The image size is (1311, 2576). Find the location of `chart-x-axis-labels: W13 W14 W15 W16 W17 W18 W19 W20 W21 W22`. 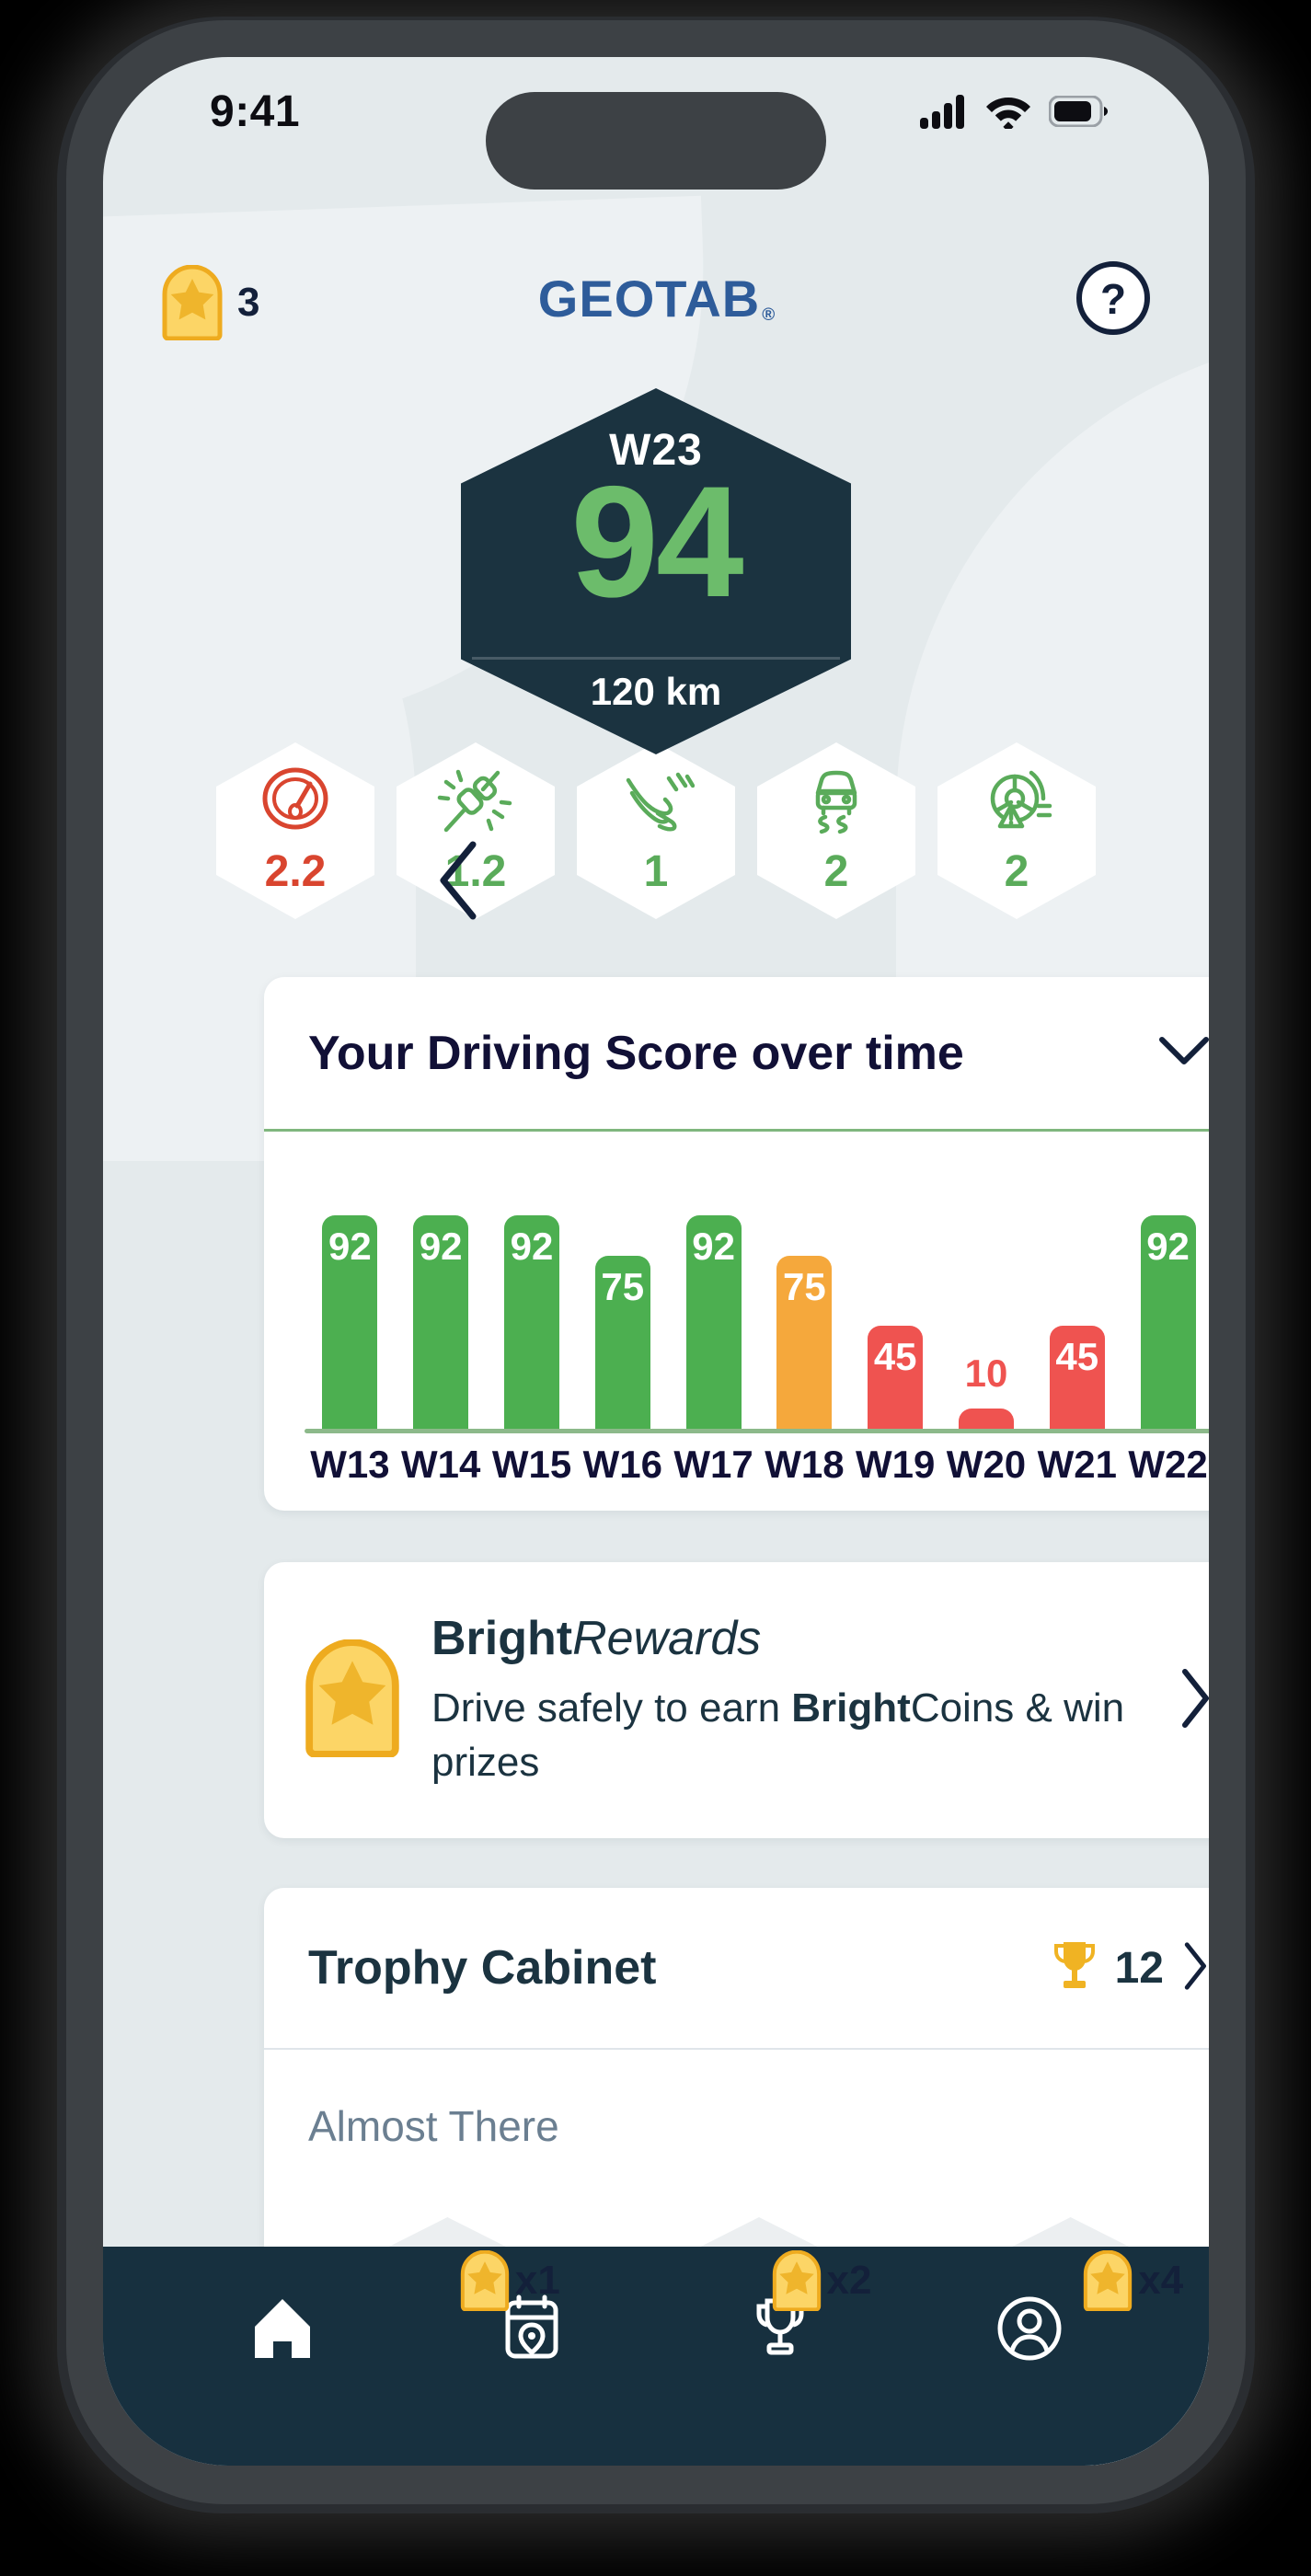

chart-x-axis-labels: W13 W14 W15 W16 W17 W18 W19 W20 W21 W22 is located at coordinates (757, 1465).